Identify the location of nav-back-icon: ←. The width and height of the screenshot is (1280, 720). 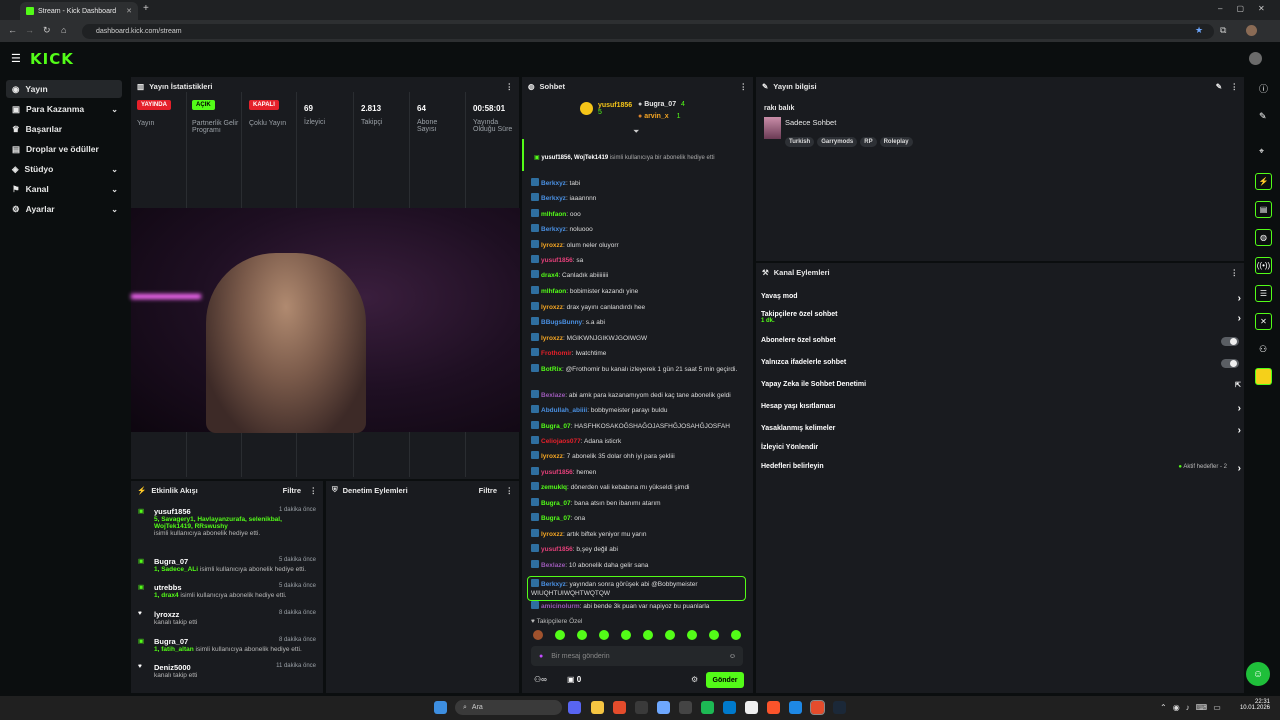
(12, 30).